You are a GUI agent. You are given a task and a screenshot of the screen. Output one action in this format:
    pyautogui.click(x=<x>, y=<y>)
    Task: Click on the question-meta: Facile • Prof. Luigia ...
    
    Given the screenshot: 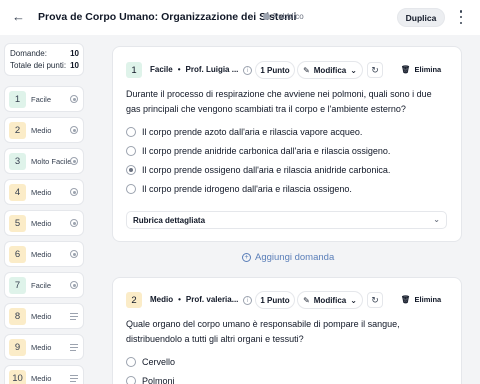 What is the action you would take?
    pyautogui.click(x=194, y=69)
    